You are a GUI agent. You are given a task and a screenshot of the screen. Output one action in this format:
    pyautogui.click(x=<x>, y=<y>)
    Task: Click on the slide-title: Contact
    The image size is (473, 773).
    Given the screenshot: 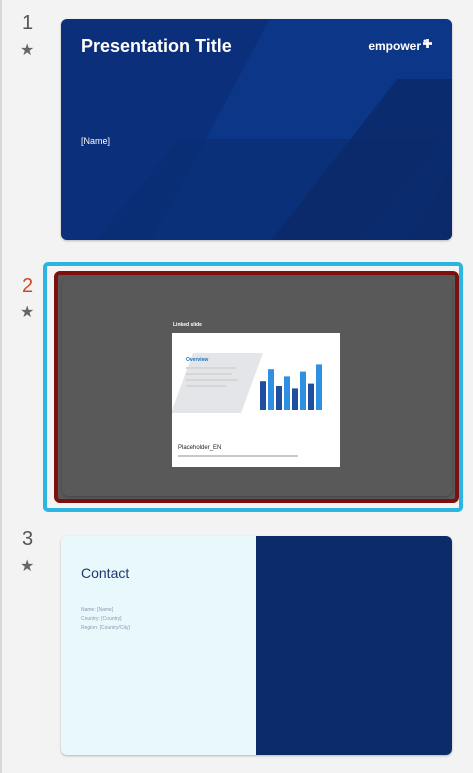 What is the action you would take?
    pyautogui.click(x=105, y=573)
    